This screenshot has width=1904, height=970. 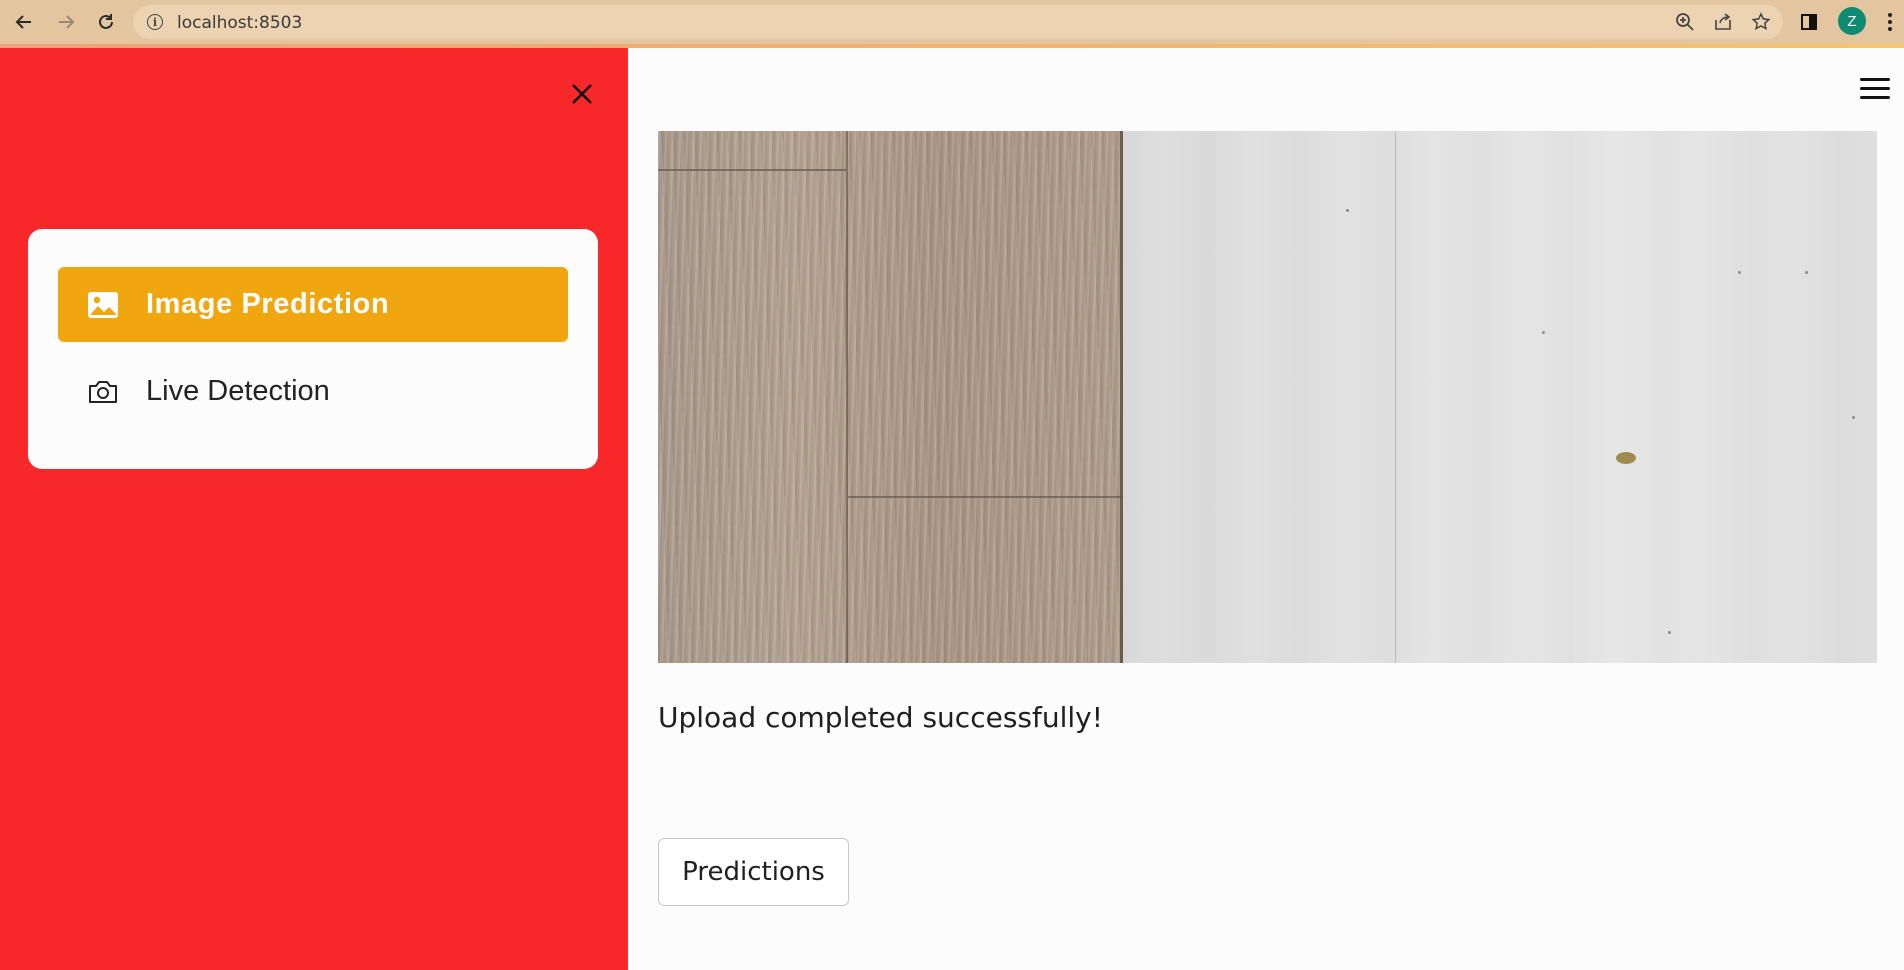 What do you see at coordinates (66, 22) in the screenshot?
I see `forward-arrow-icon` at bounding box center [66, 22].